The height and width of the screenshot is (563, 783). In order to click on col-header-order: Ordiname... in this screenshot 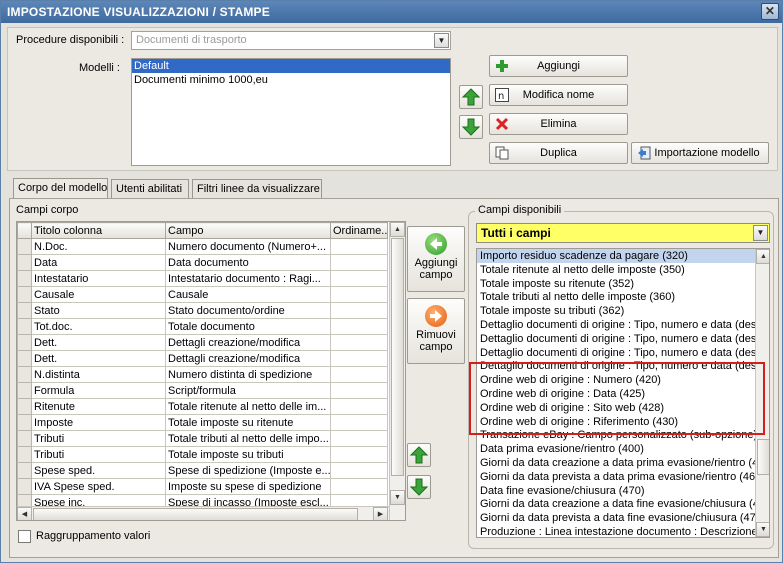, I will do `click(359, 230)`.